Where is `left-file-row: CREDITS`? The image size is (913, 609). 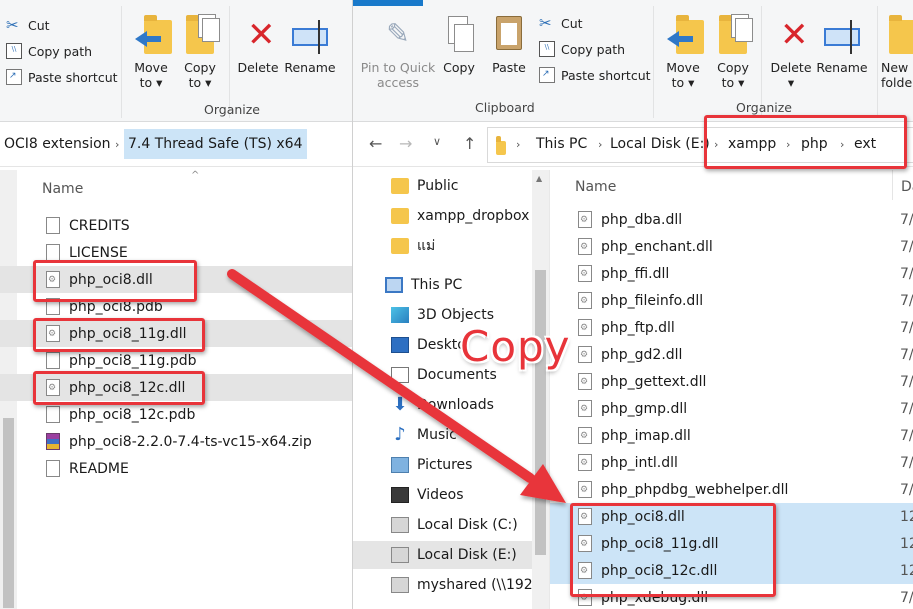
left-file-row: CREDITS is located at coordinates (176, 225).